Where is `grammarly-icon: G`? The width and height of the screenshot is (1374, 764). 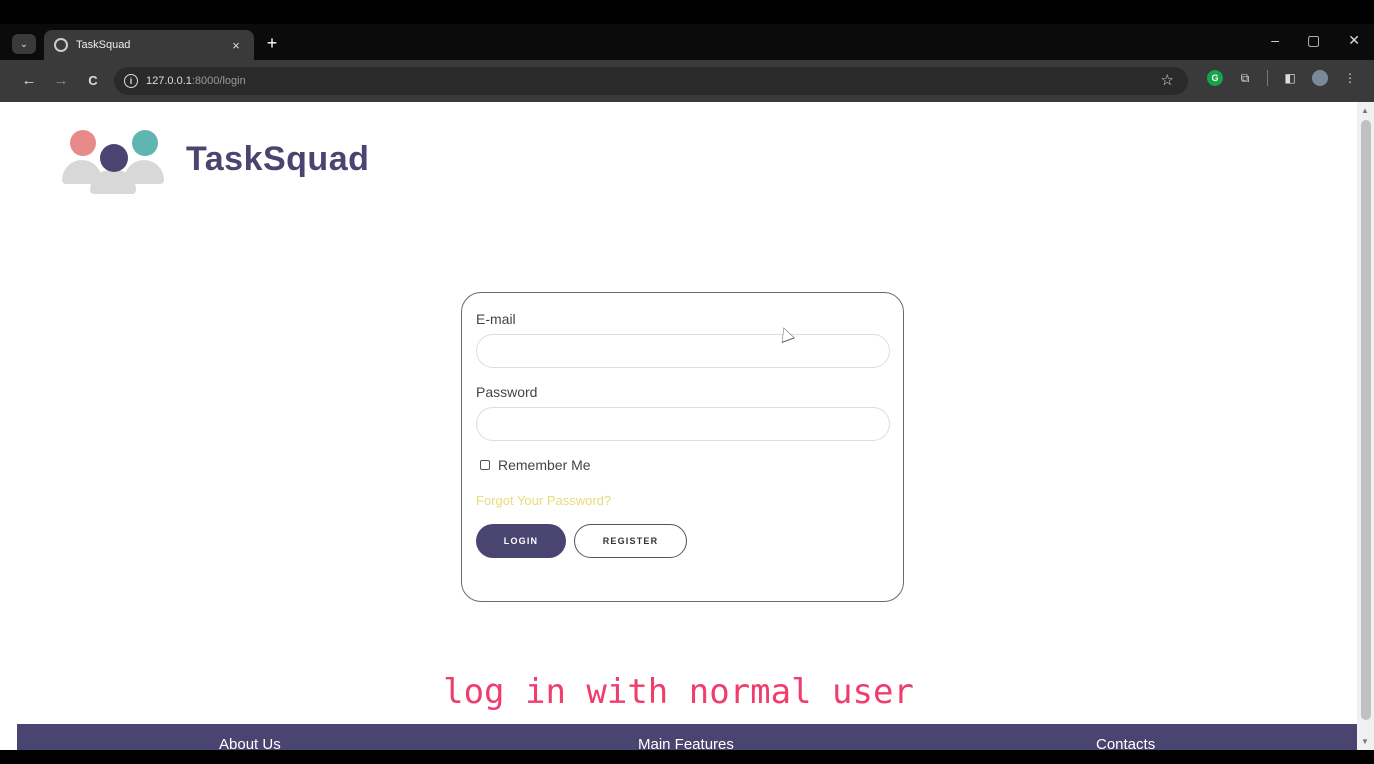 grammarly-icon: G is located at coordinates (1215, 78).